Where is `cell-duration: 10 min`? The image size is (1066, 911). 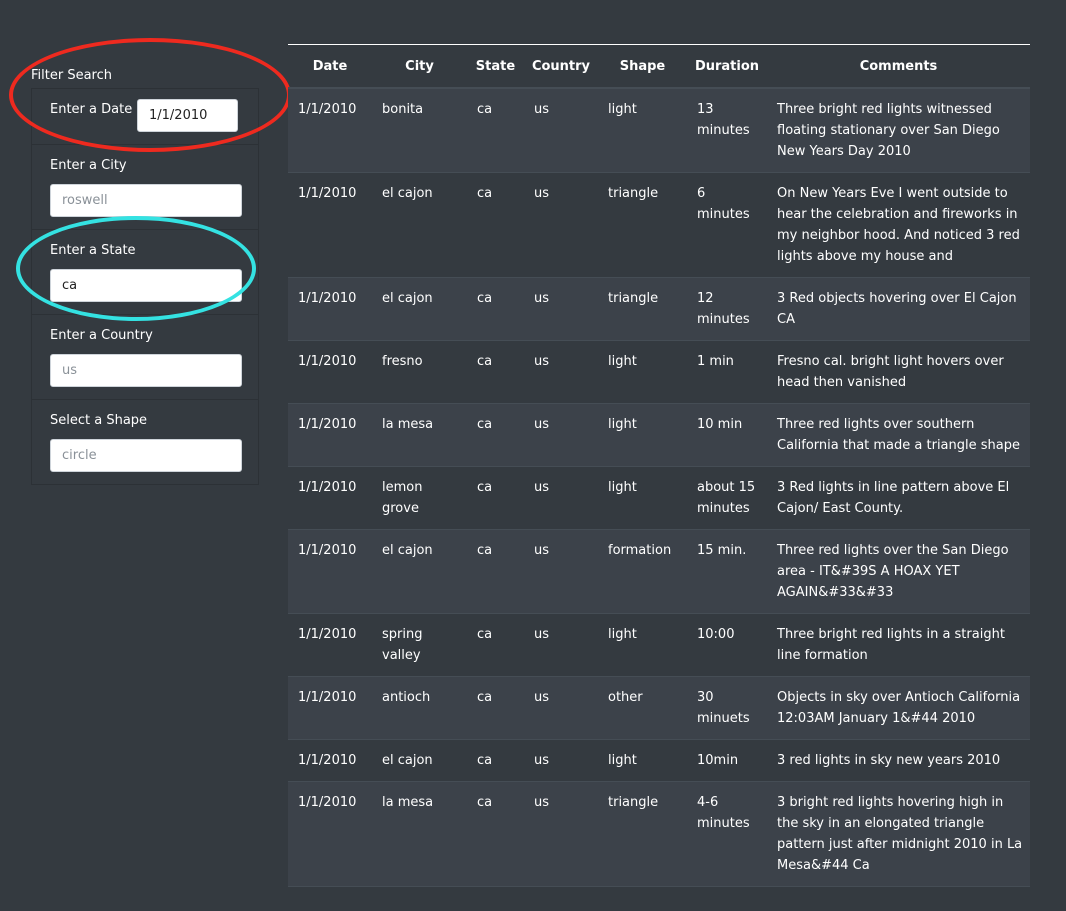
cell-duration: 10 min is located at coordinates (727, 435).